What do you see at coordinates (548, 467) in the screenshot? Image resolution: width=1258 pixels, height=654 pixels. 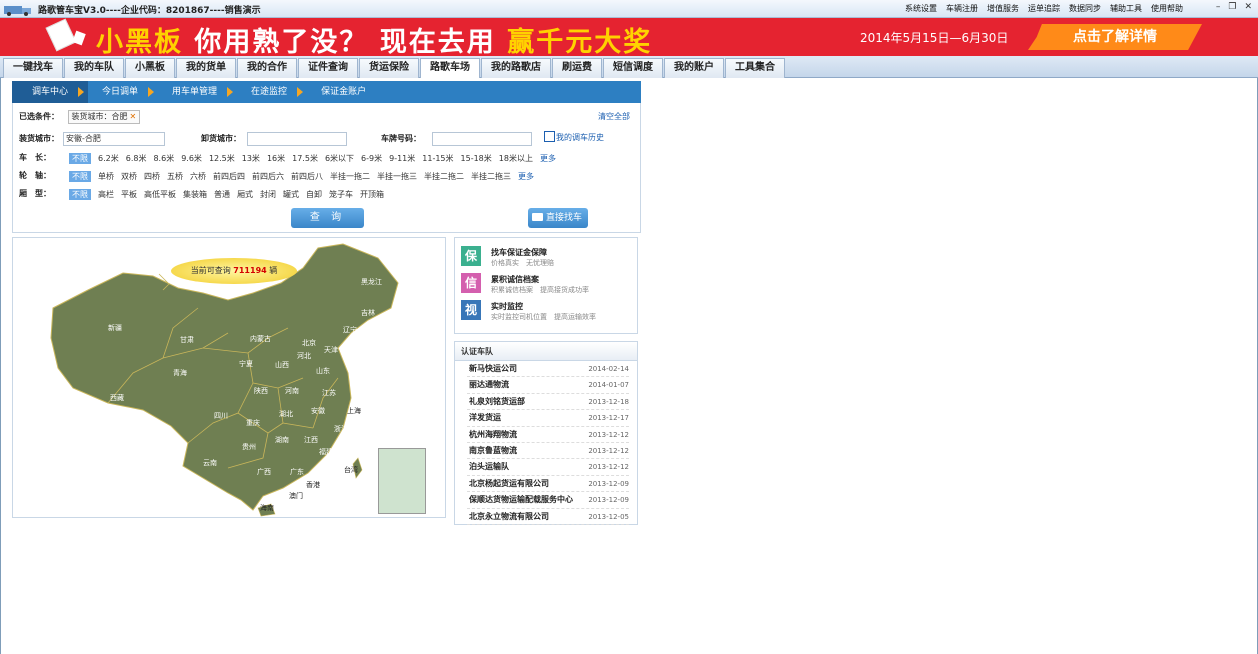 I see `list-item: 泊头运输队 2013-12-12` at bounding box center [548, 467].